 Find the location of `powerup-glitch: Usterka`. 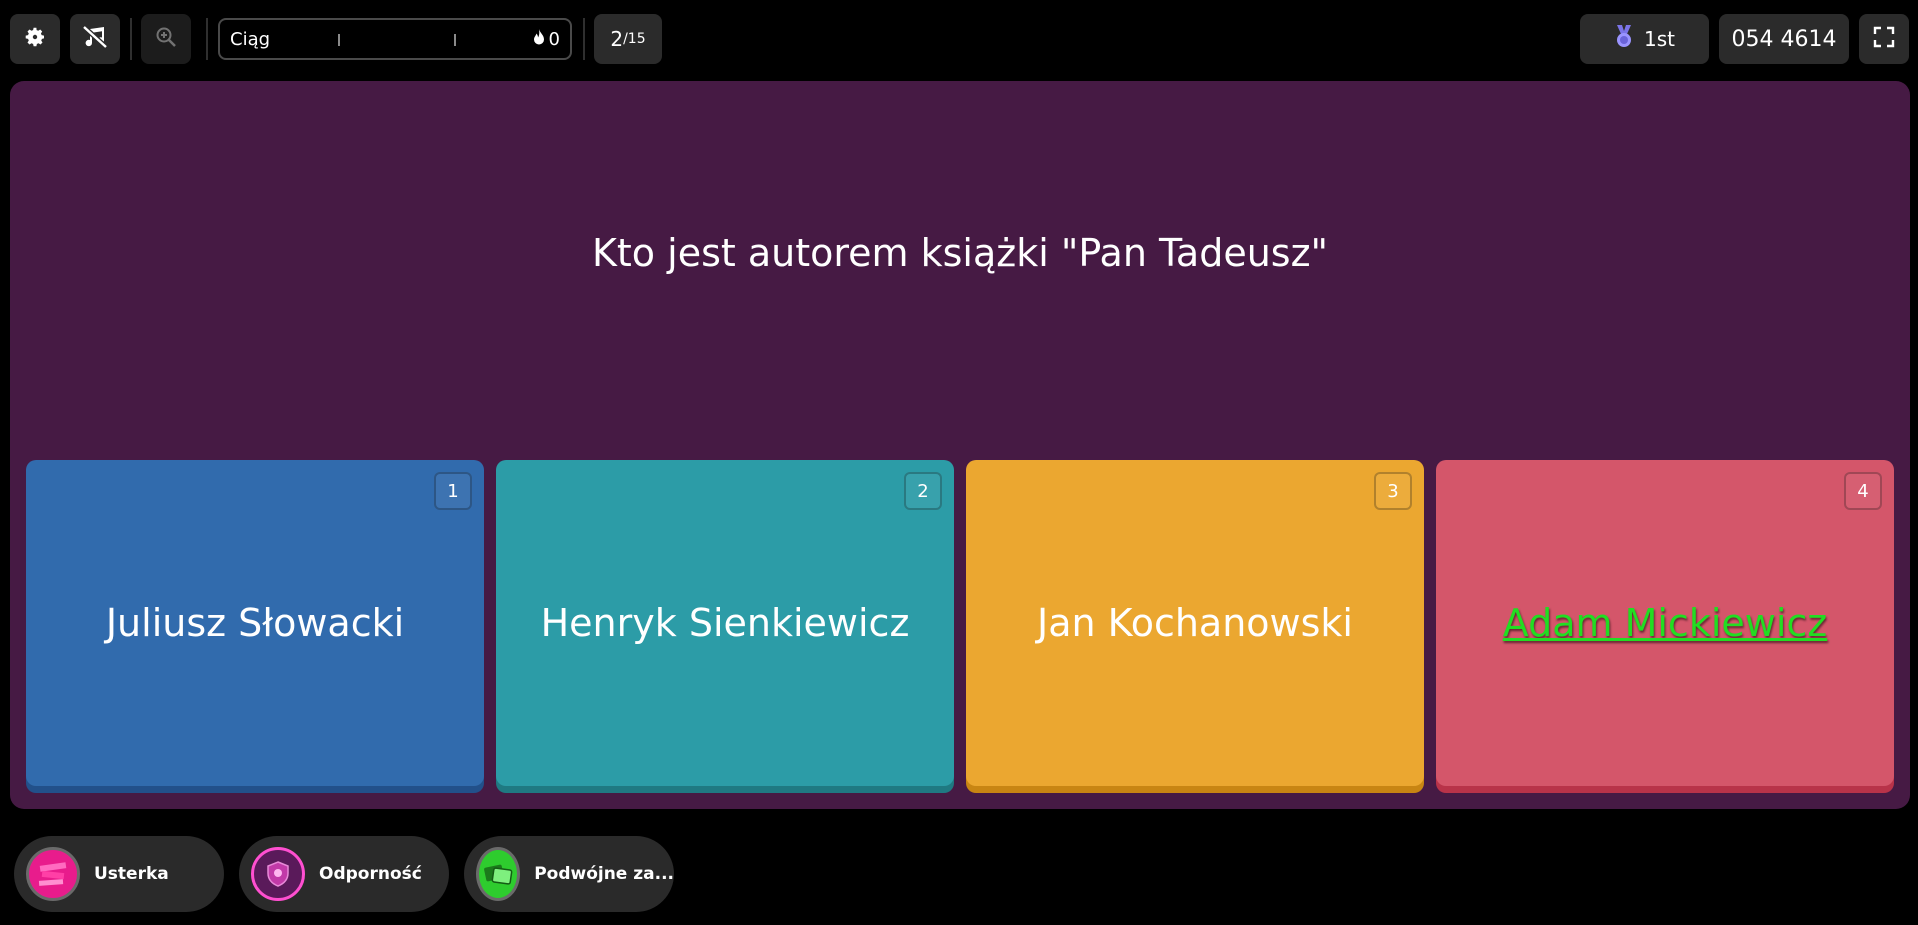

powerup-glitch: Usterka is located at coordinates (119, 874).